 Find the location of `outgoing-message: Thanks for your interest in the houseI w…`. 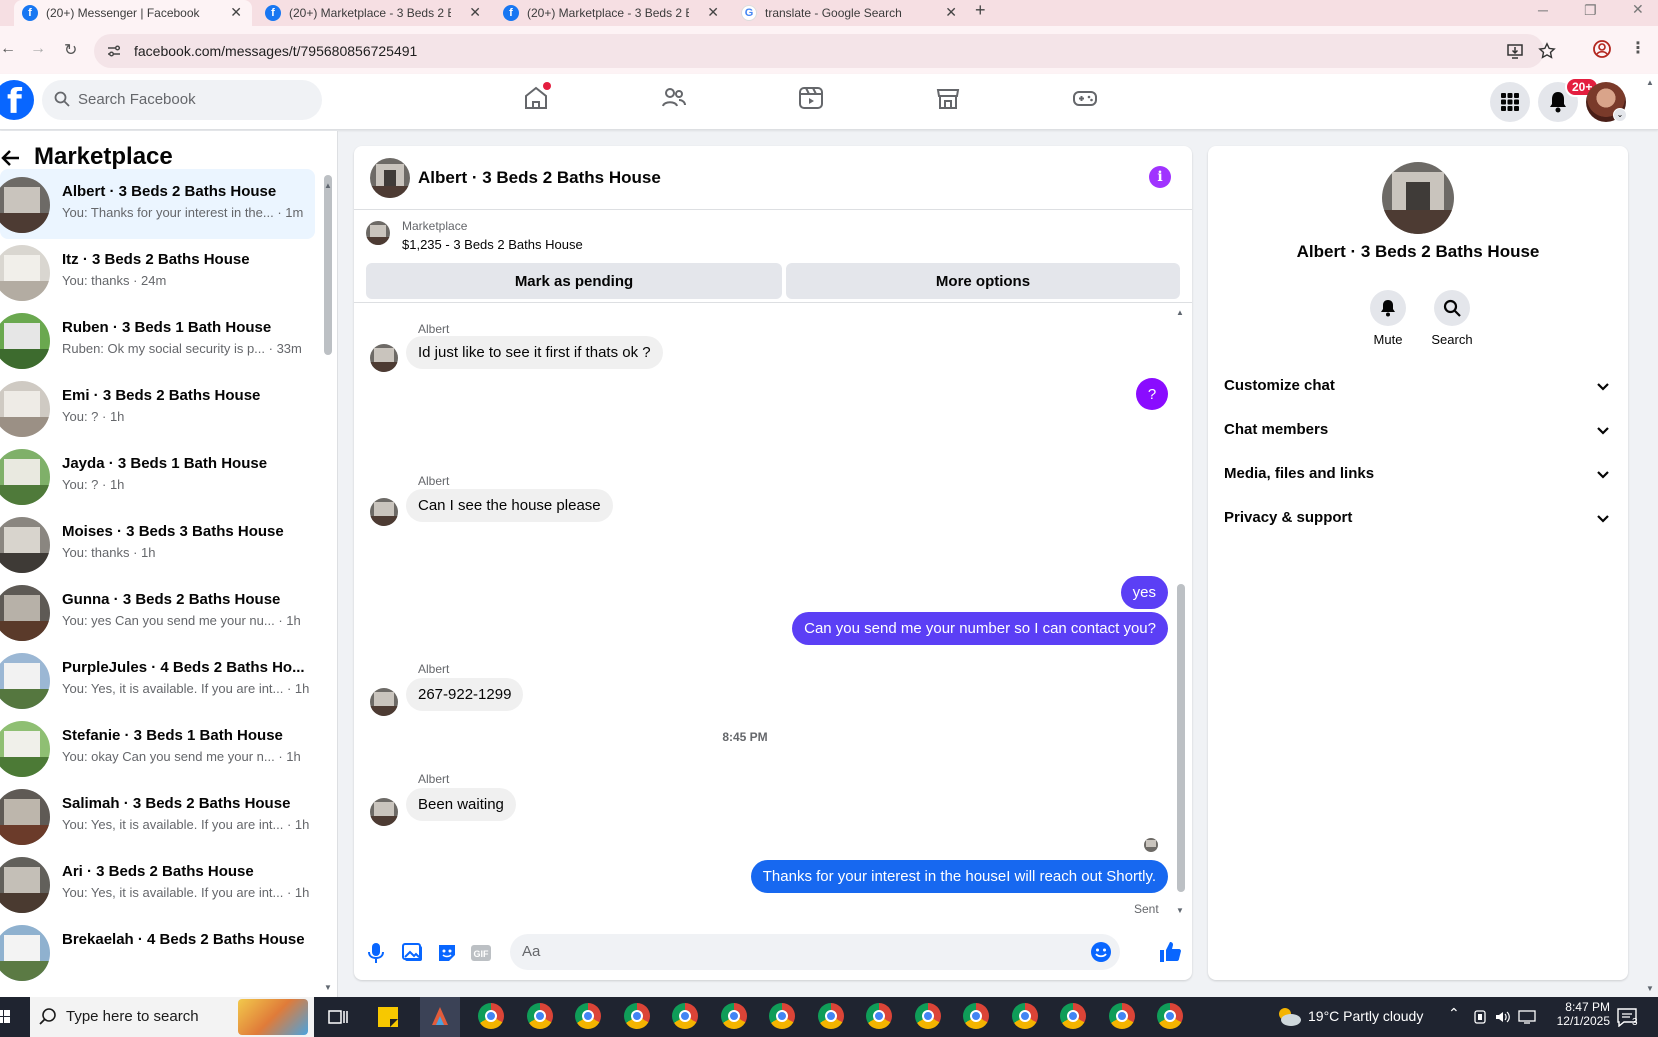

outgoing-message: Thanks for your interest in the houseI w… is located at coordinates (959, 876).